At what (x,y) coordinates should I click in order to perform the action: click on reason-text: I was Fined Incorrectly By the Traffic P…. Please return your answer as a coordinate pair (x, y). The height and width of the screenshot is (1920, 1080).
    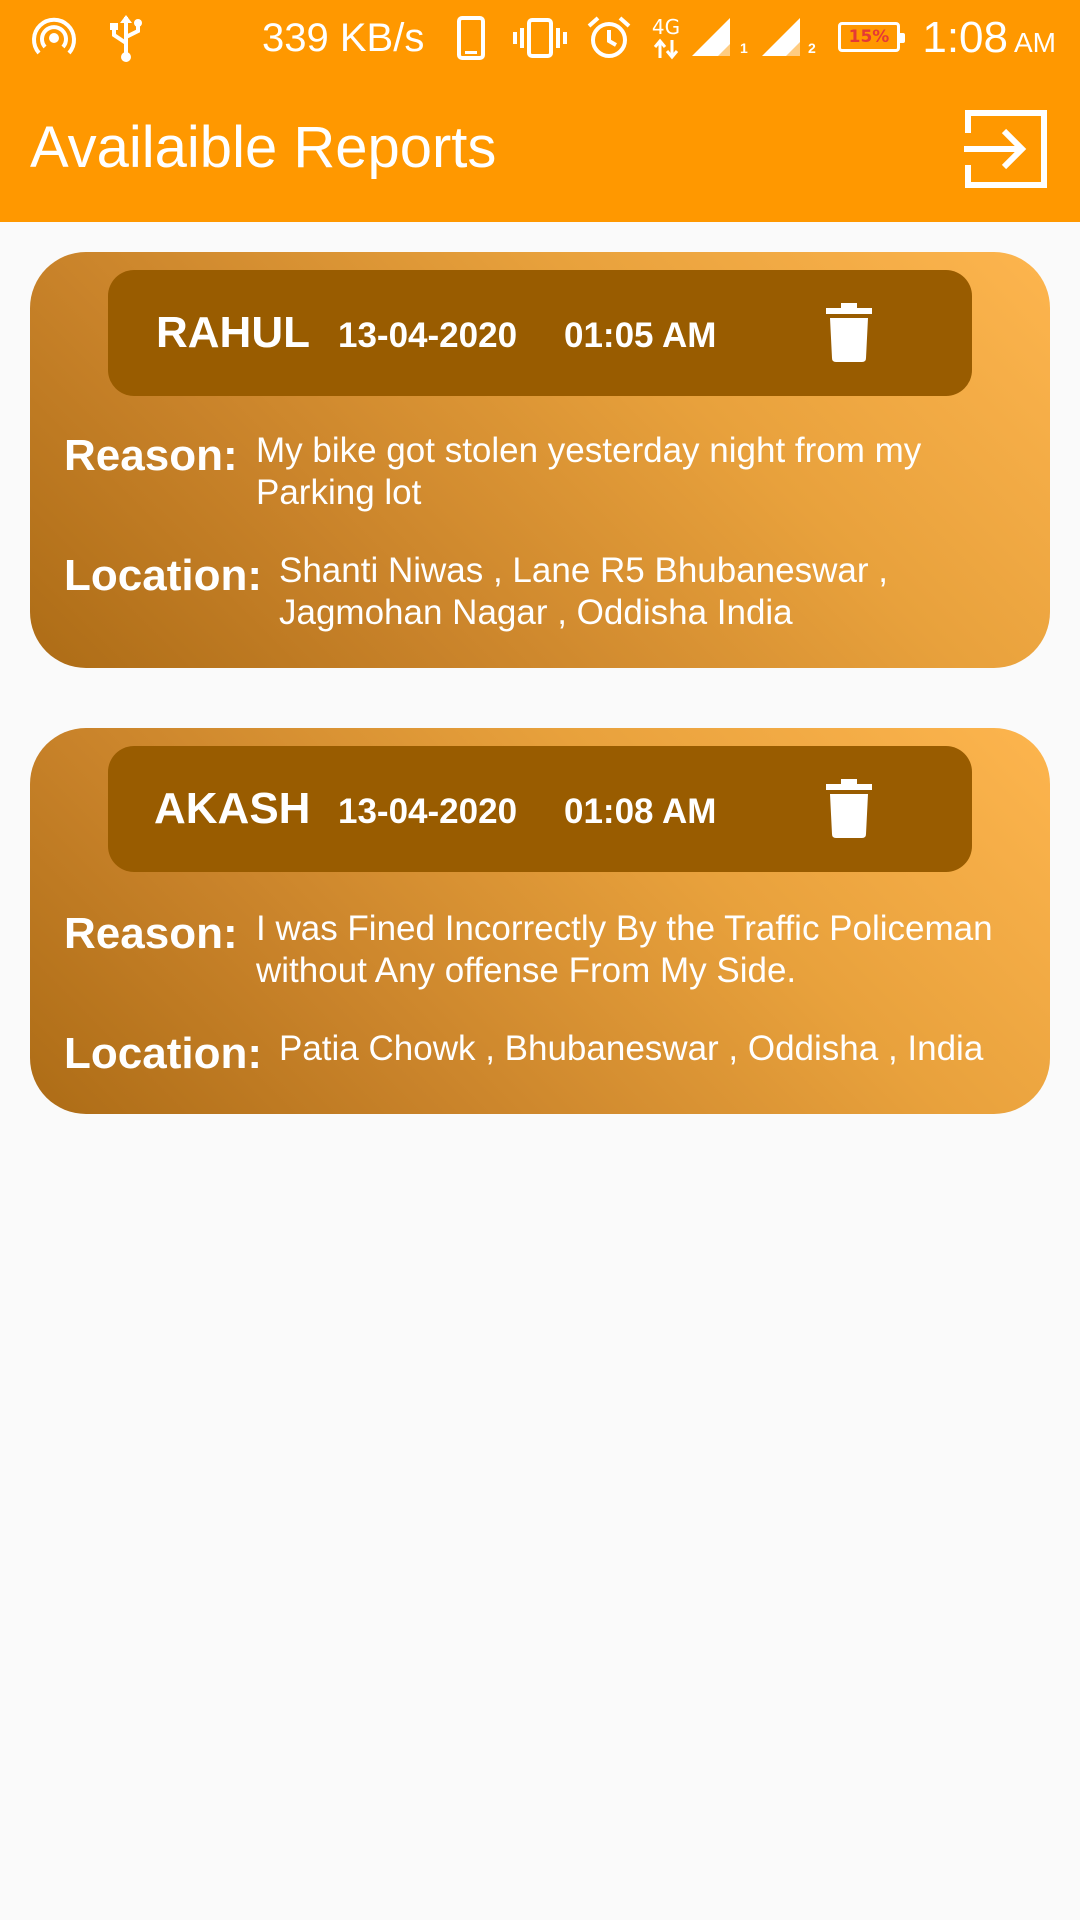
    Looking at the image, I should click on (624, 949).